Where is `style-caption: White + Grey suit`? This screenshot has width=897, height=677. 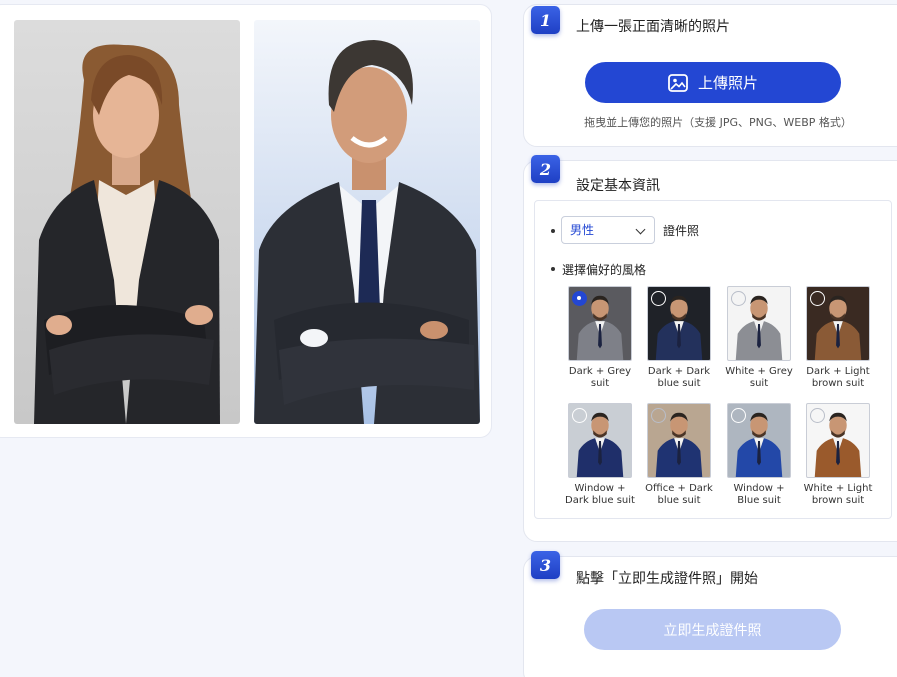
style-caption: White + Grey suit is located at coordinates (759, 378).